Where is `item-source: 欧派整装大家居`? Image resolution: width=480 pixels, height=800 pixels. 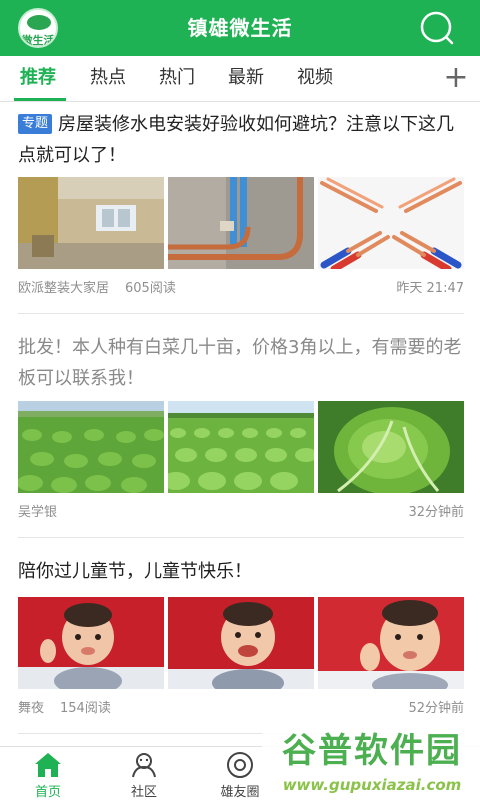 item-source: 欧派整装大家居 is located at coordinates (64, 288).